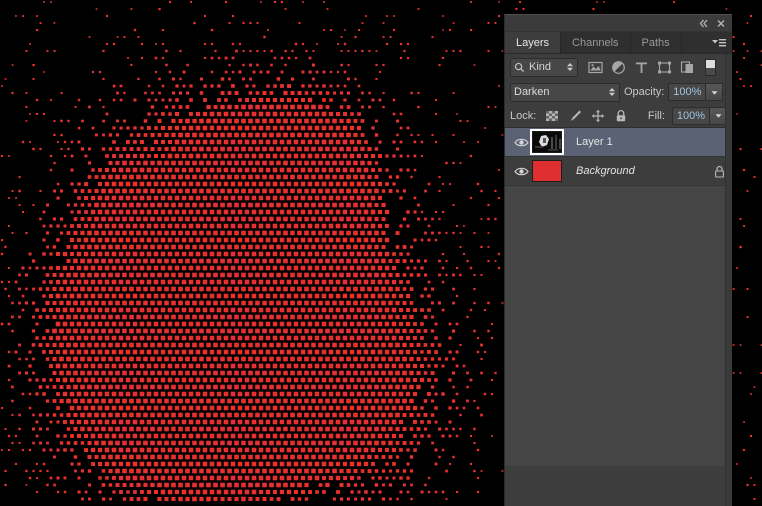 The width and height of the screenshot is (762, 506). I want to click on panel-scrollbar, so click(728, 280).